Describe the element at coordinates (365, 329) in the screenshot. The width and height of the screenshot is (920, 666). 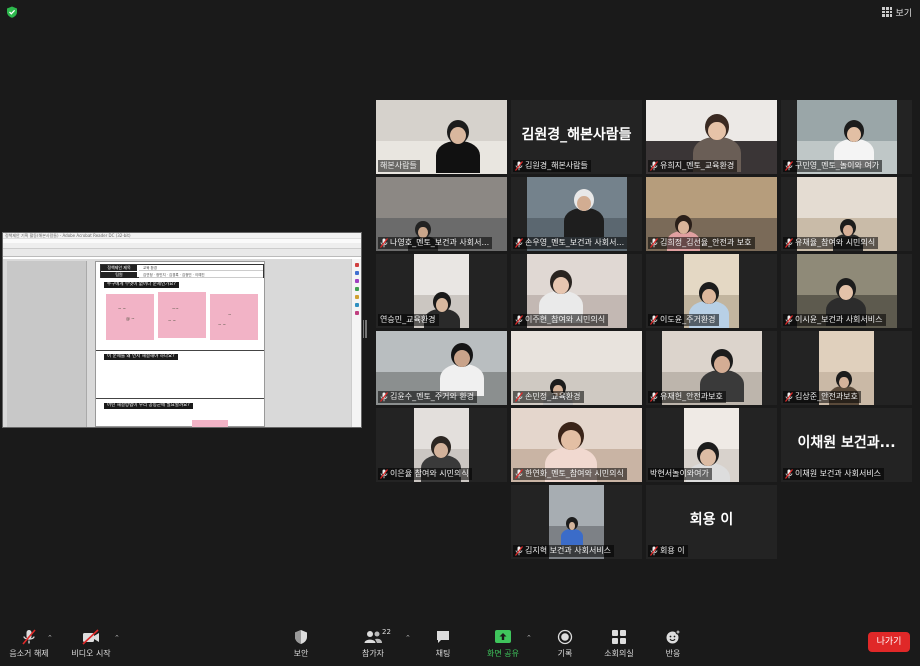
I see `split-view-handle` at that location.